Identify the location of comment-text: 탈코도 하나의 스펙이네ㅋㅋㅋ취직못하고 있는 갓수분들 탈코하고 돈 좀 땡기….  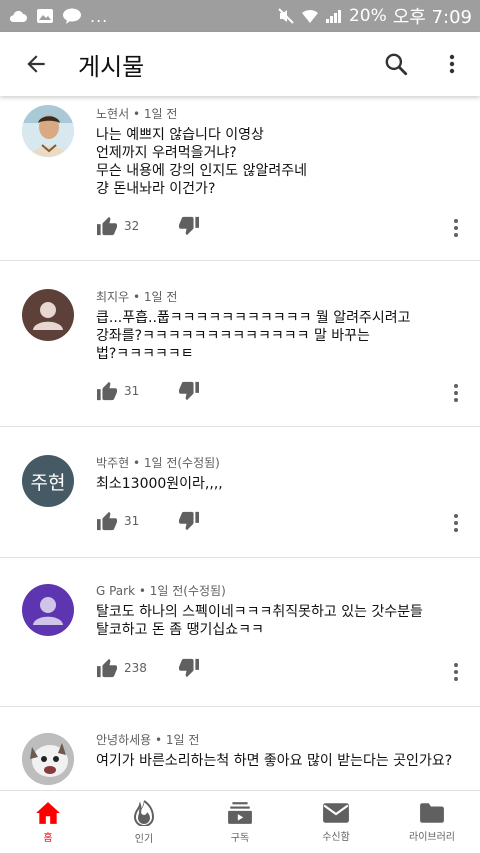
(259, 621).